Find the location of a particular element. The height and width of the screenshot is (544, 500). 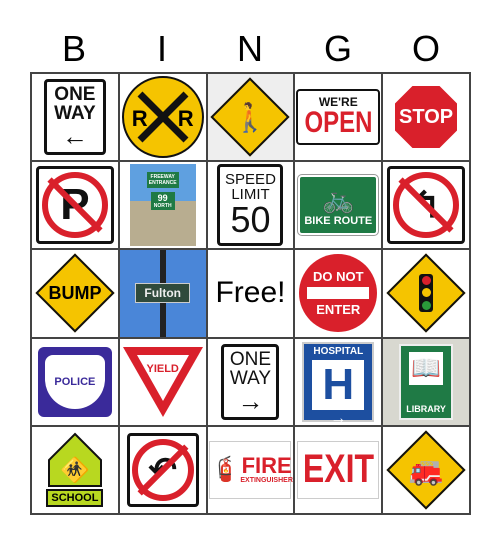

cell-fulton-street: Fulton is located at coordinates (162, 293).